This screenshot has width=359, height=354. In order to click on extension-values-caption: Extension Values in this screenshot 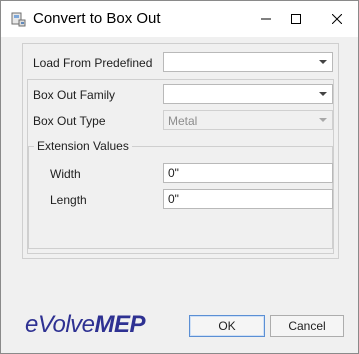, I will do `click(83, 146)`.